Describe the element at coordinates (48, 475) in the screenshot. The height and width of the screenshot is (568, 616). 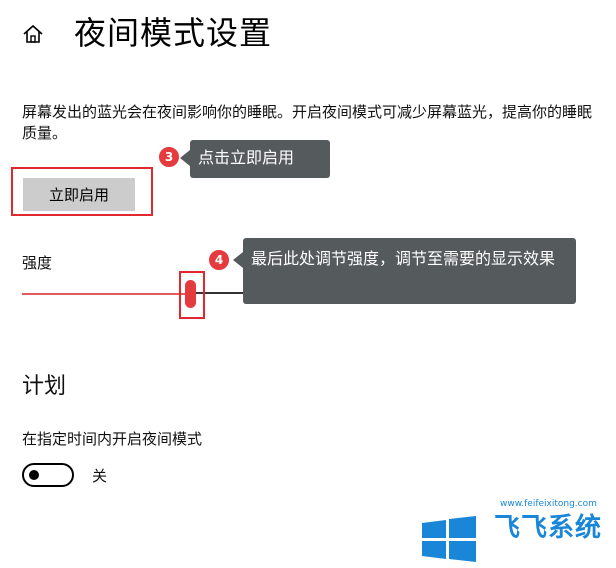
I see `schedule-toggle` at that location.